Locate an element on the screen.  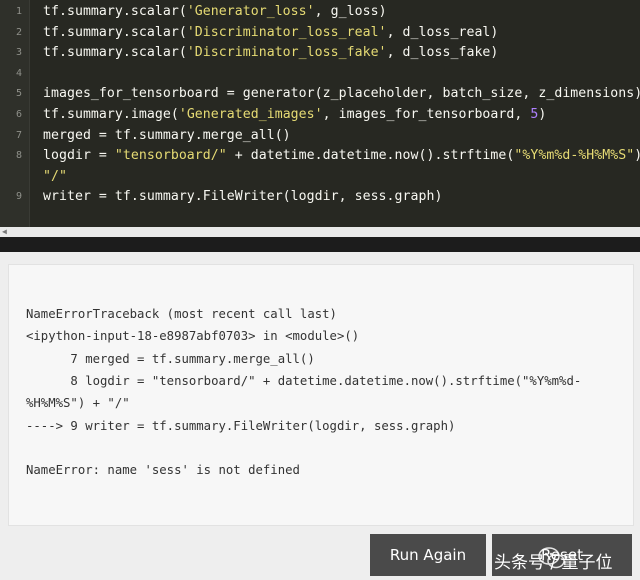
left-arrow-icon: ◀ is located at coordinates (4, 232).